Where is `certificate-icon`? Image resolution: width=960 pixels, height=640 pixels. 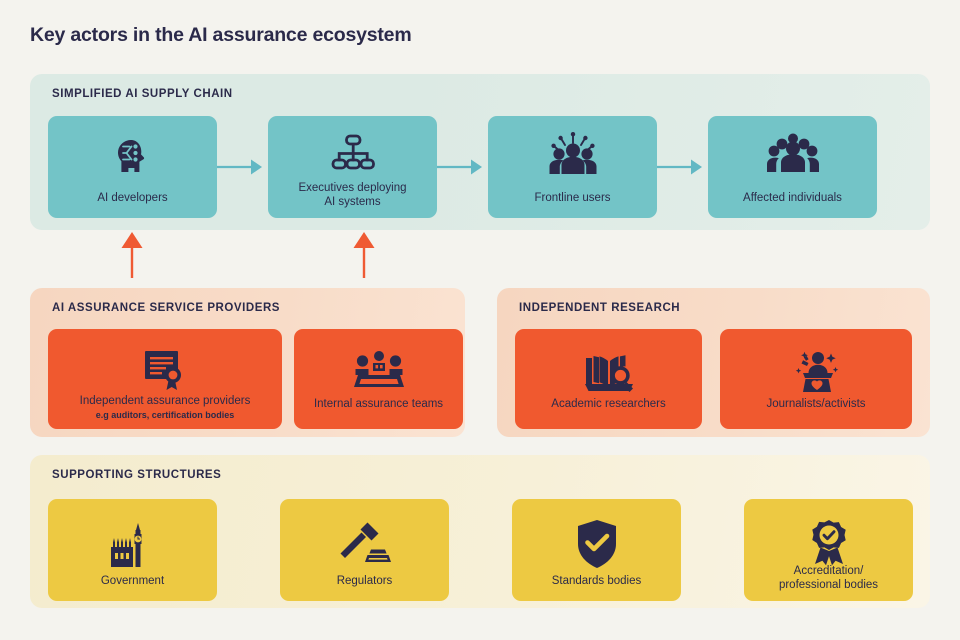 certificate-icon is located at coordinates (165, 370).